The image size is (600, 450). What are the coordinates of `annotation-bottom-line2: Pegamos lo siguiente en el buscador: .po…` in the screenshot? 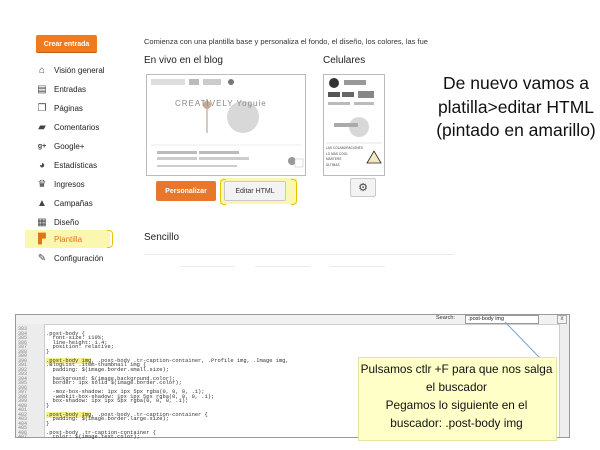 It's located at (456, 414).